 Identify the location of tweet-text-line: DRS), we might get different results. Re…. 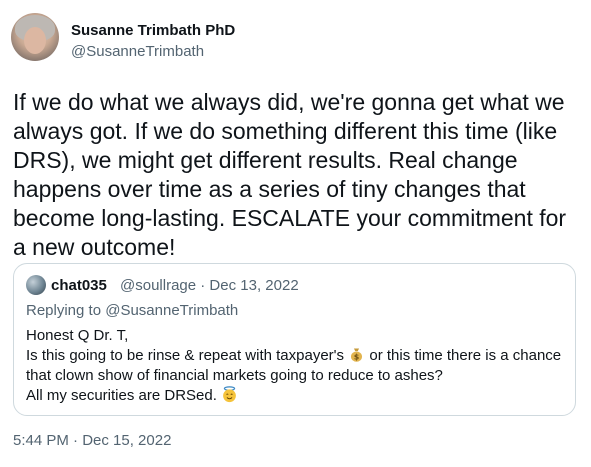
(265, 160).